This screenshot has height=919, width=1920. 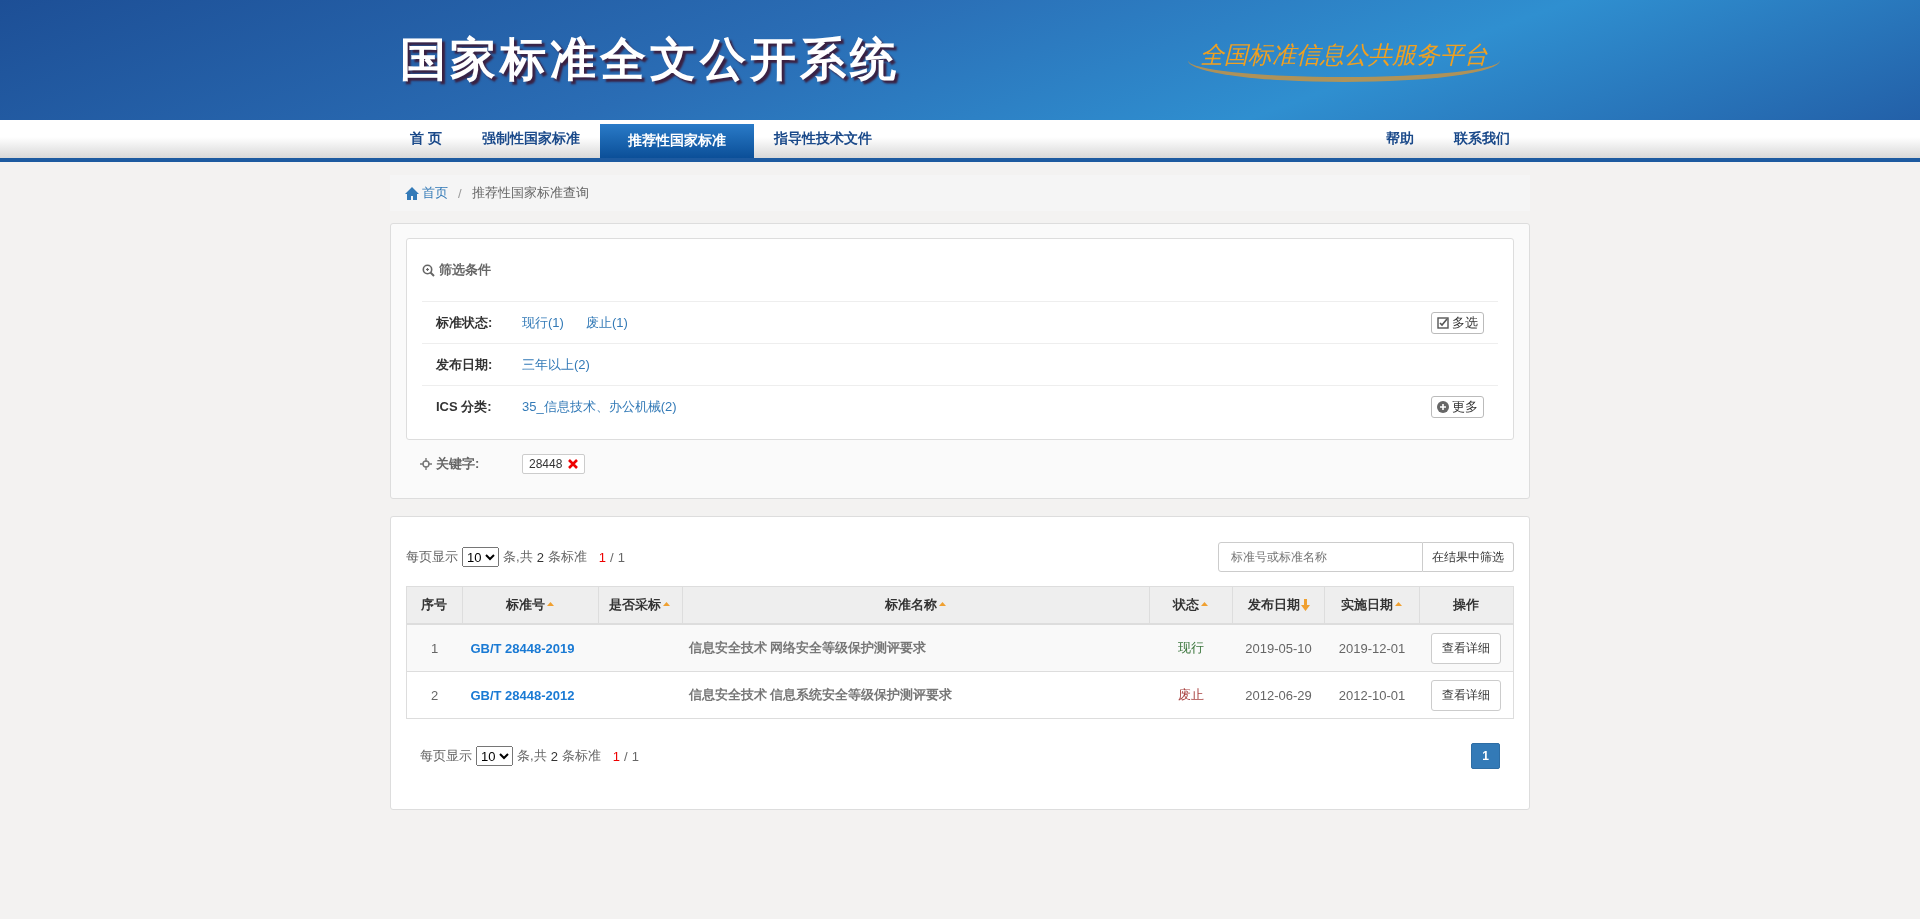 What do you see at coordinates (649, 59) in the screenshot?
I see `site-title: 国家标准全文公开系统` at bounding box center [649, 59].